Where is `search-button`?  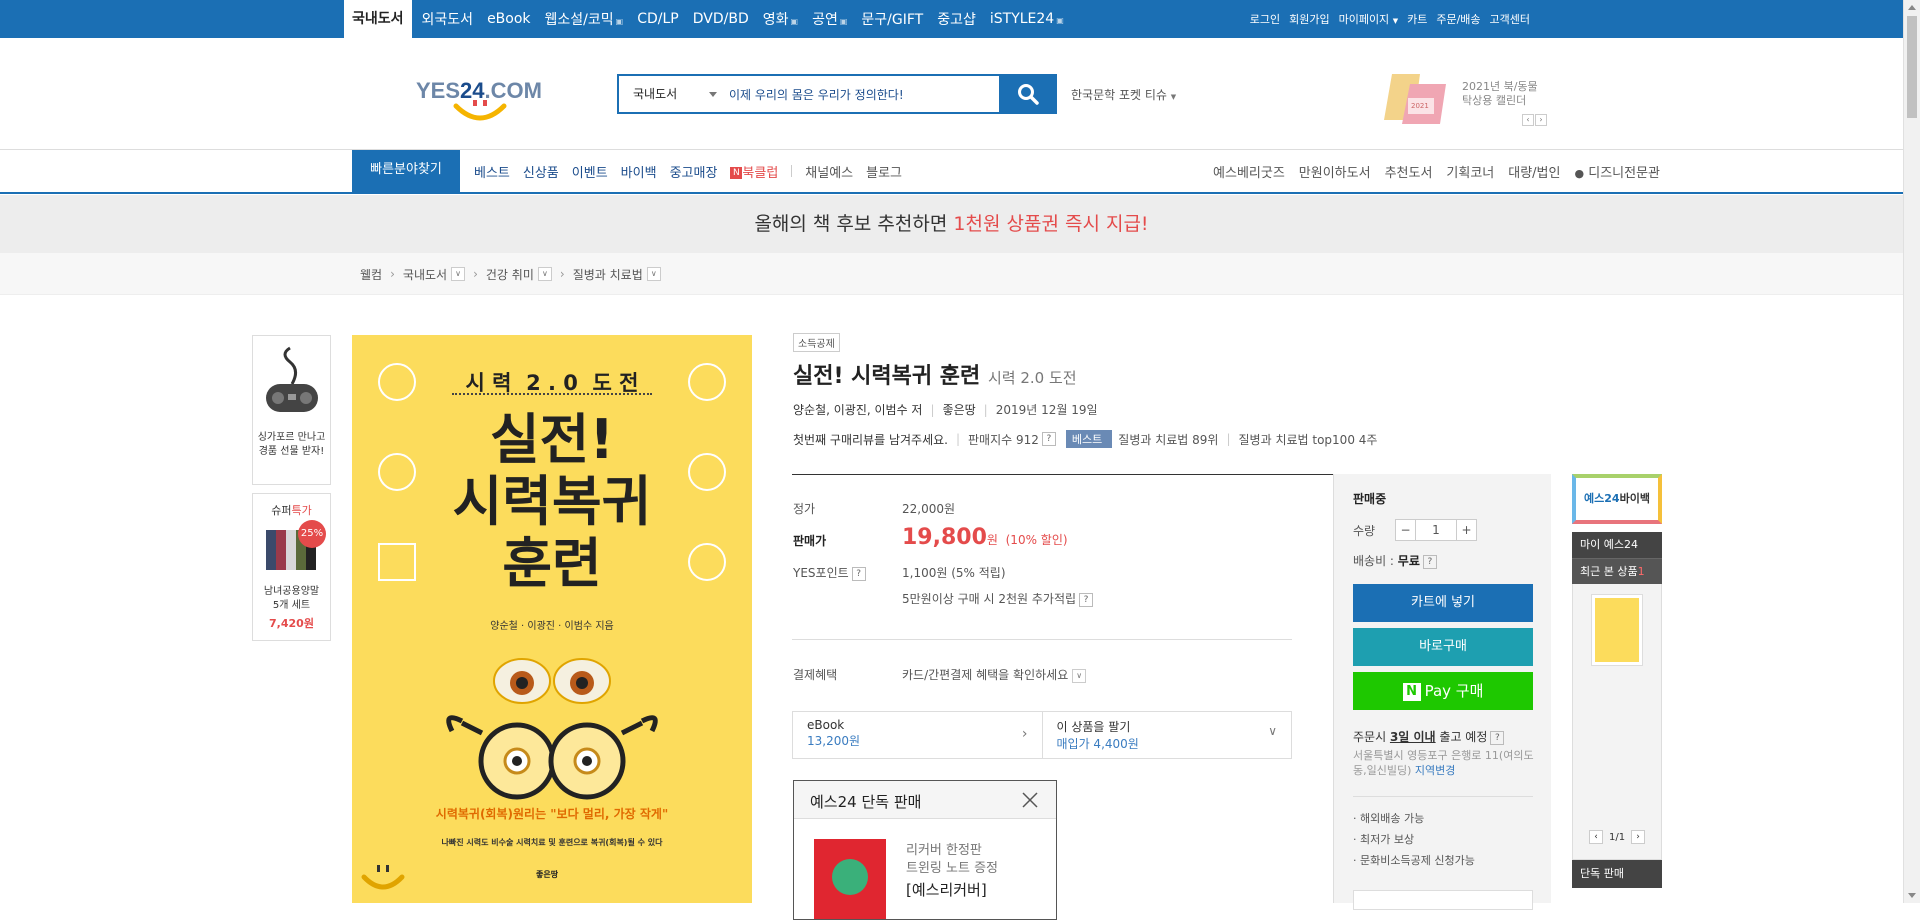 search-button is located at coordinates (1028, 94).